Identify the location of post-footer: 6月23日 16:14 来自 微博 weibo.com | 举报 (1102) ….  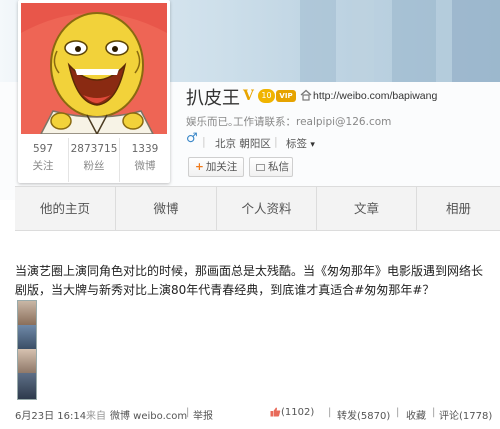
(257, 416).